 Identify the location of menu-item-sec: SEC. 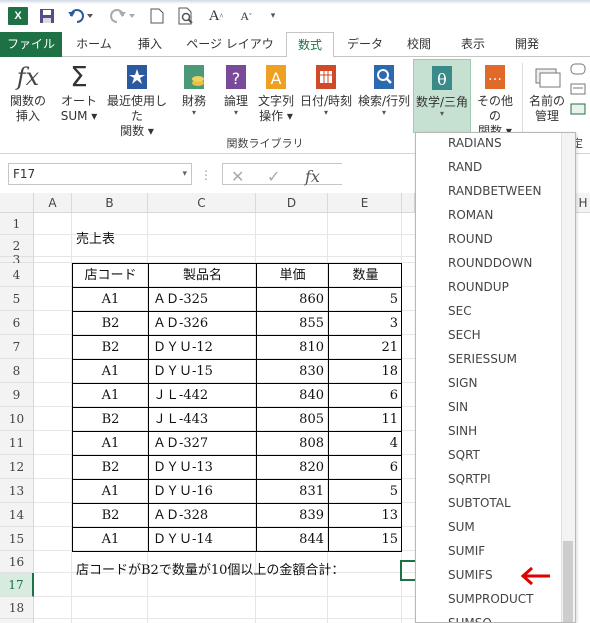
(489, 311).